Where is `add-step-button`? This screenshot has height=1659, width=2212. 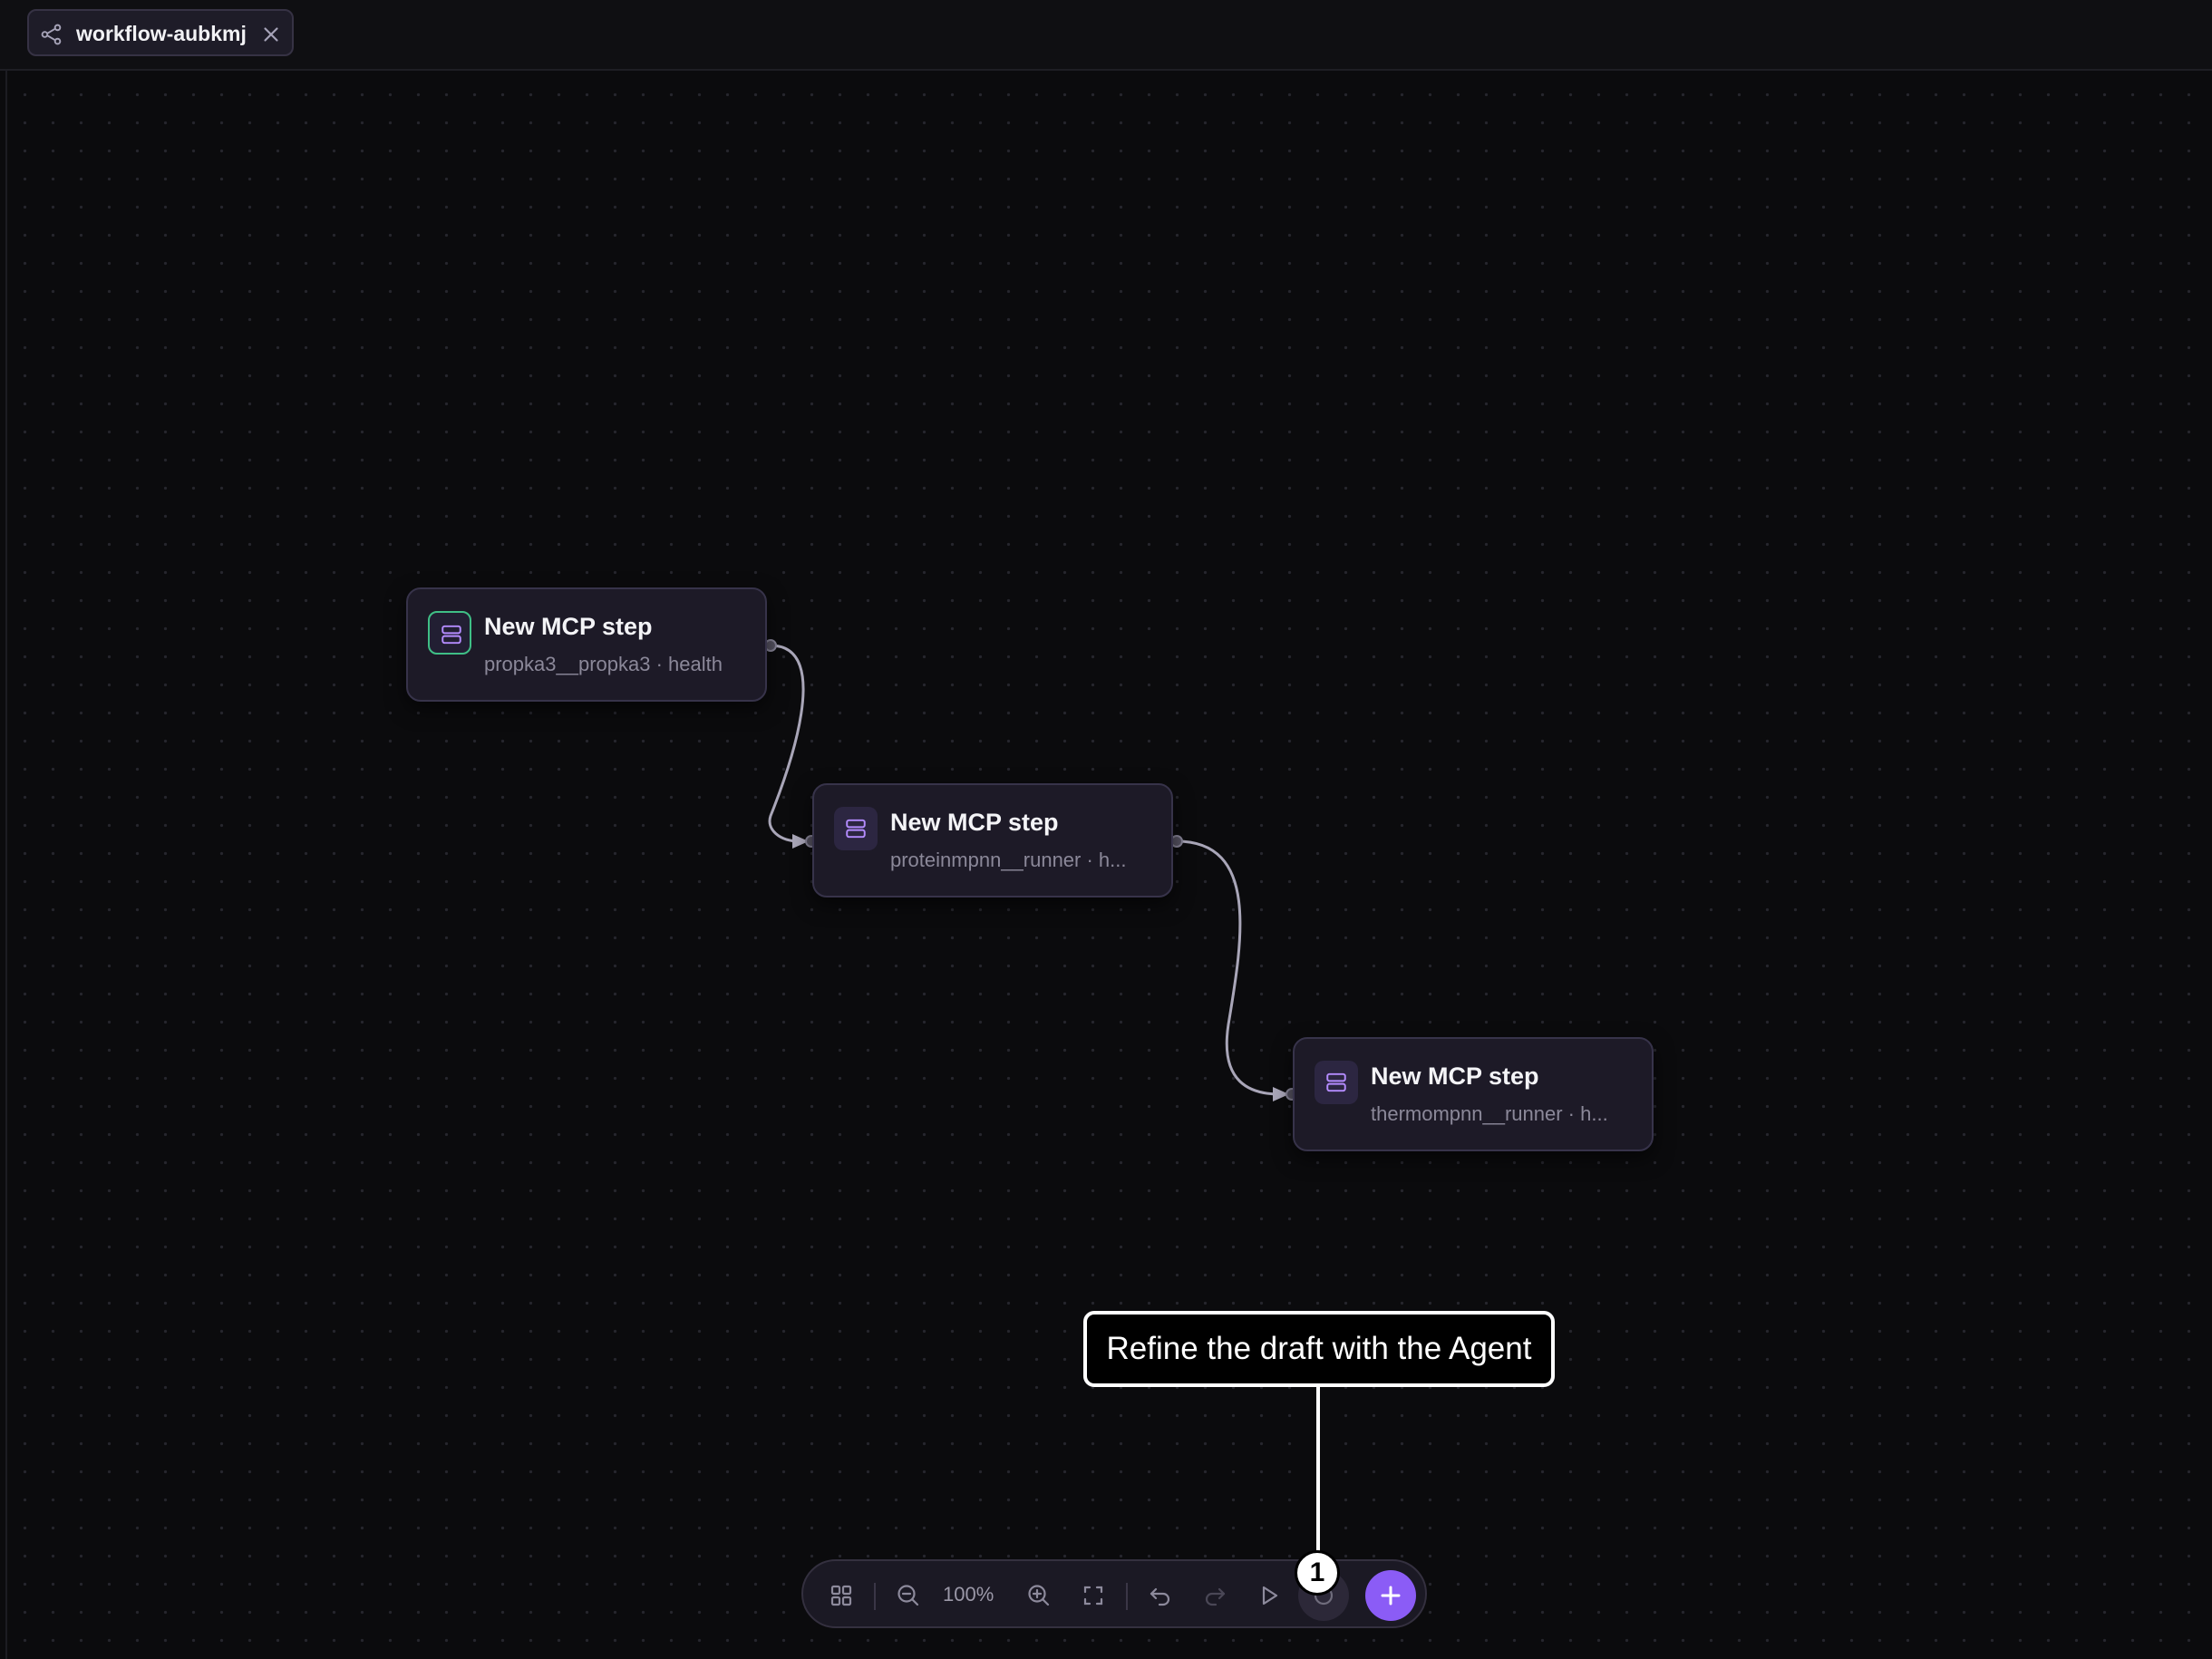
add-step-button is located at coordinates (1390, 1595).